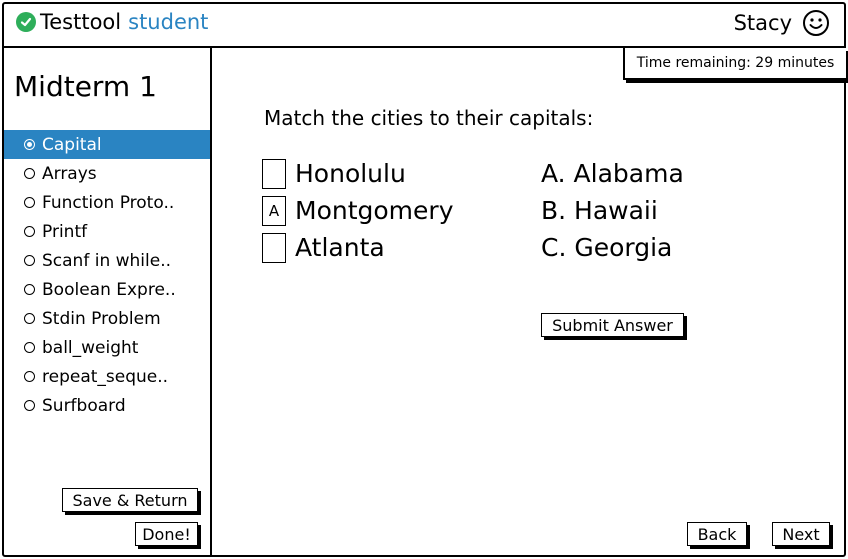 This screenshot has width=848, height=559. What do you see at coordinates (29, 144) in the screenshot?
I see `radio-selected-icon` at bounding box center [29, 144].